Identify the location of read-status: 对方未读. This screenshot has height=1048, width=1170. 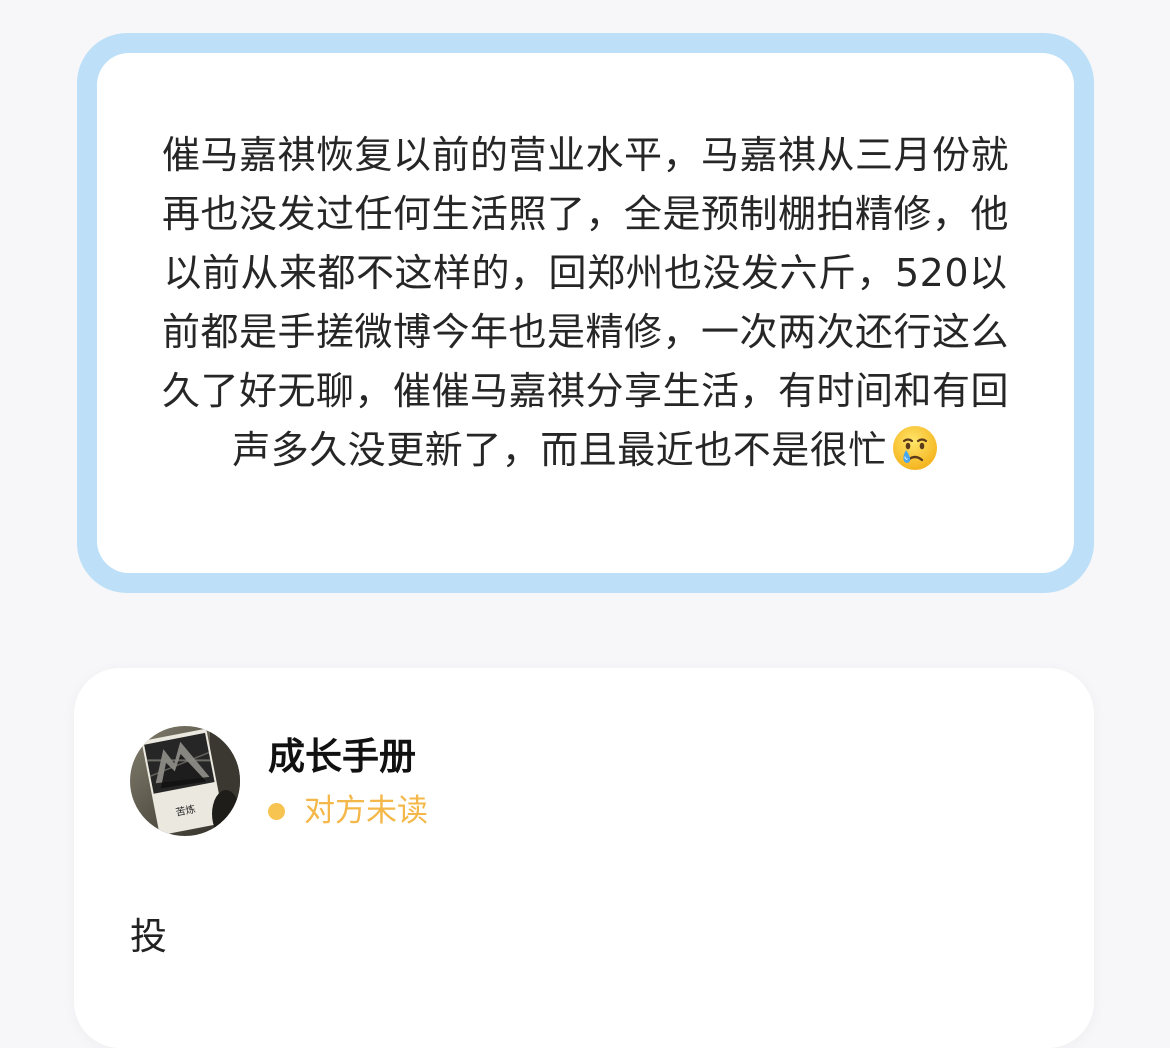
(348, 811).